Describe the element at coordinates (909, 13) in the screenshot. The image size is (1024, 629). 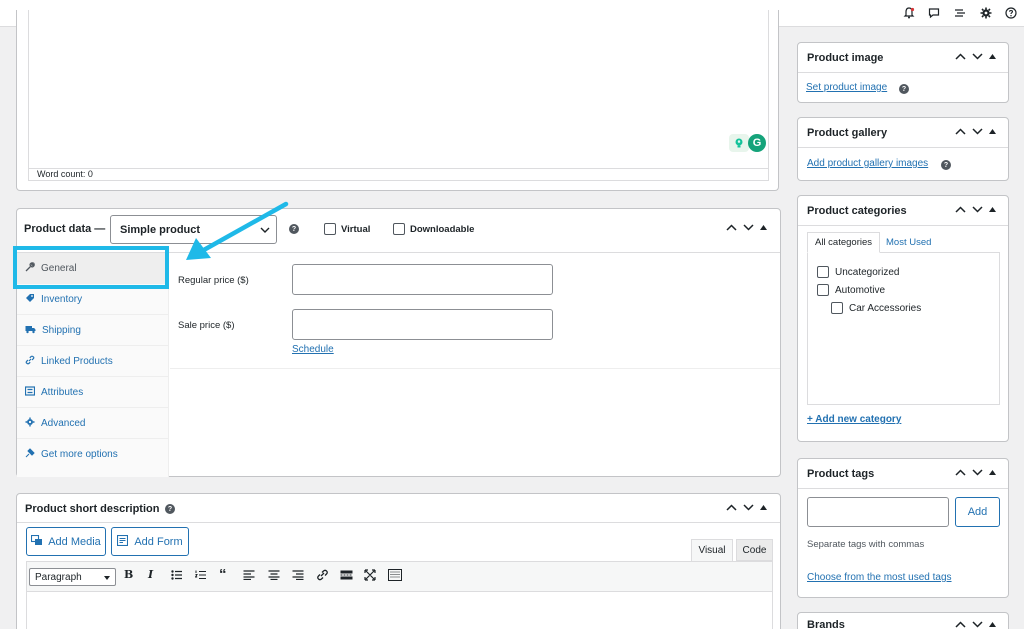
I see `bell-icon` at that location.